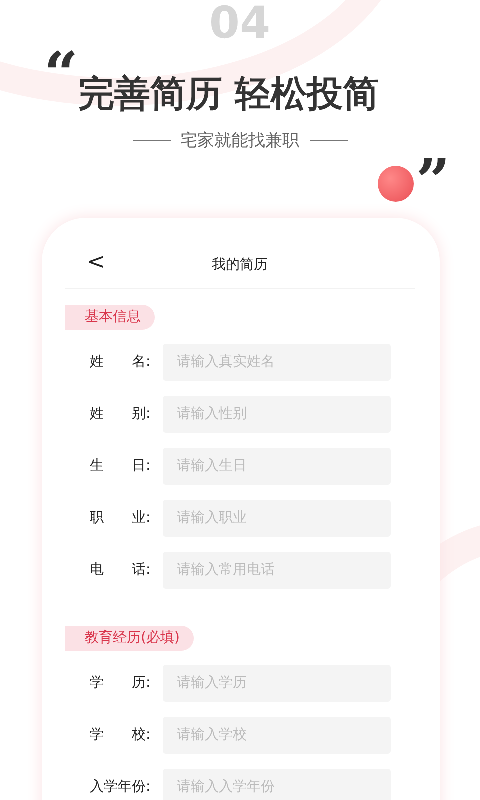 This screenshot has width=480, height=800. Describe the element at coordinates (129, 638) in the screenshot. I see `section-header: 教育经历(必填)` at that location.